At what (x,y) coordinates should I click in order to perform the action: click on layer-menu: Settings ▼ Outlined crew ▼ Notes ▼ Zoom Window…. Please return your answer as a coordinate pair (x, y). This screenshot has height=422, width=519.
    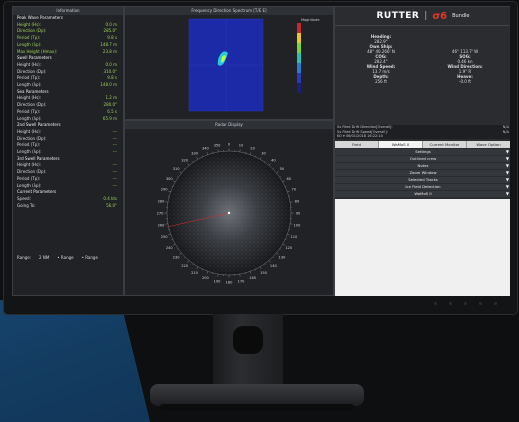
    Looking at the image, I should click on (422, 173).